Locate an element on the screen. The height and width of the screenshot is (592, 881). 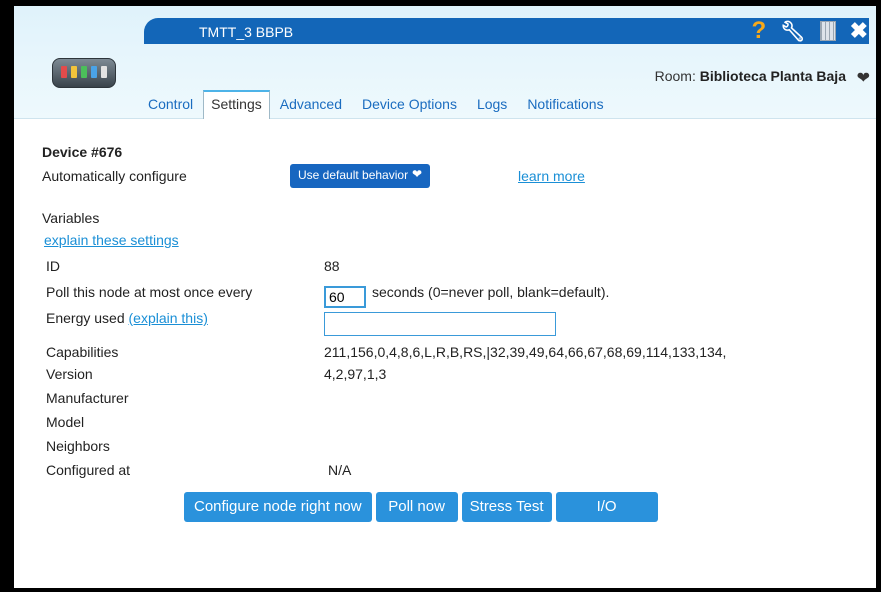
trash-icon is located at coordinates (827, 31).